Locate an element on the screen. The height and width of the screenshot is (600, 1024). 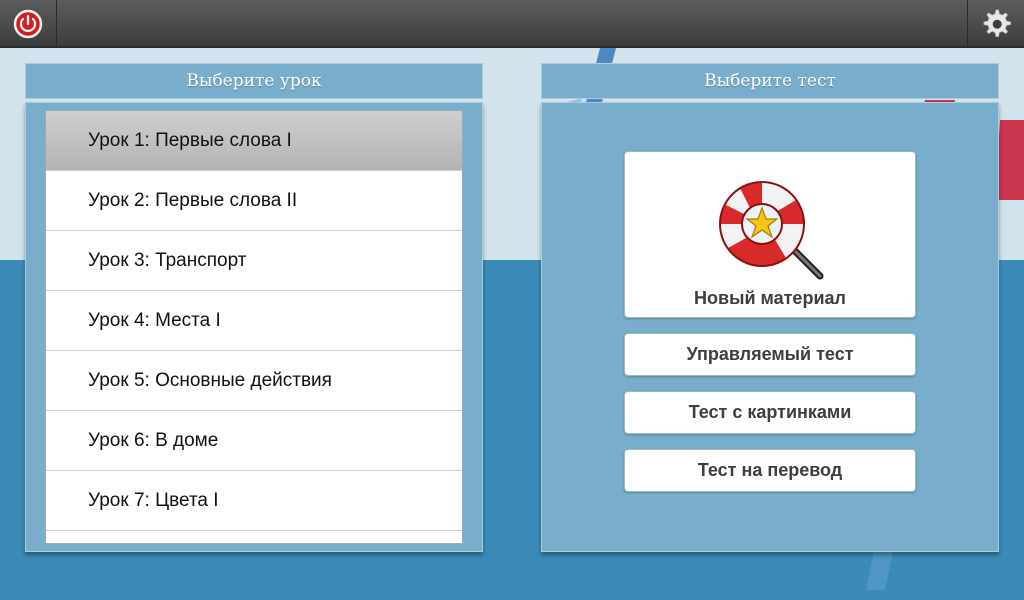
lesson-label: Урок 5: Основные действия is located at coordinates (210, 380).